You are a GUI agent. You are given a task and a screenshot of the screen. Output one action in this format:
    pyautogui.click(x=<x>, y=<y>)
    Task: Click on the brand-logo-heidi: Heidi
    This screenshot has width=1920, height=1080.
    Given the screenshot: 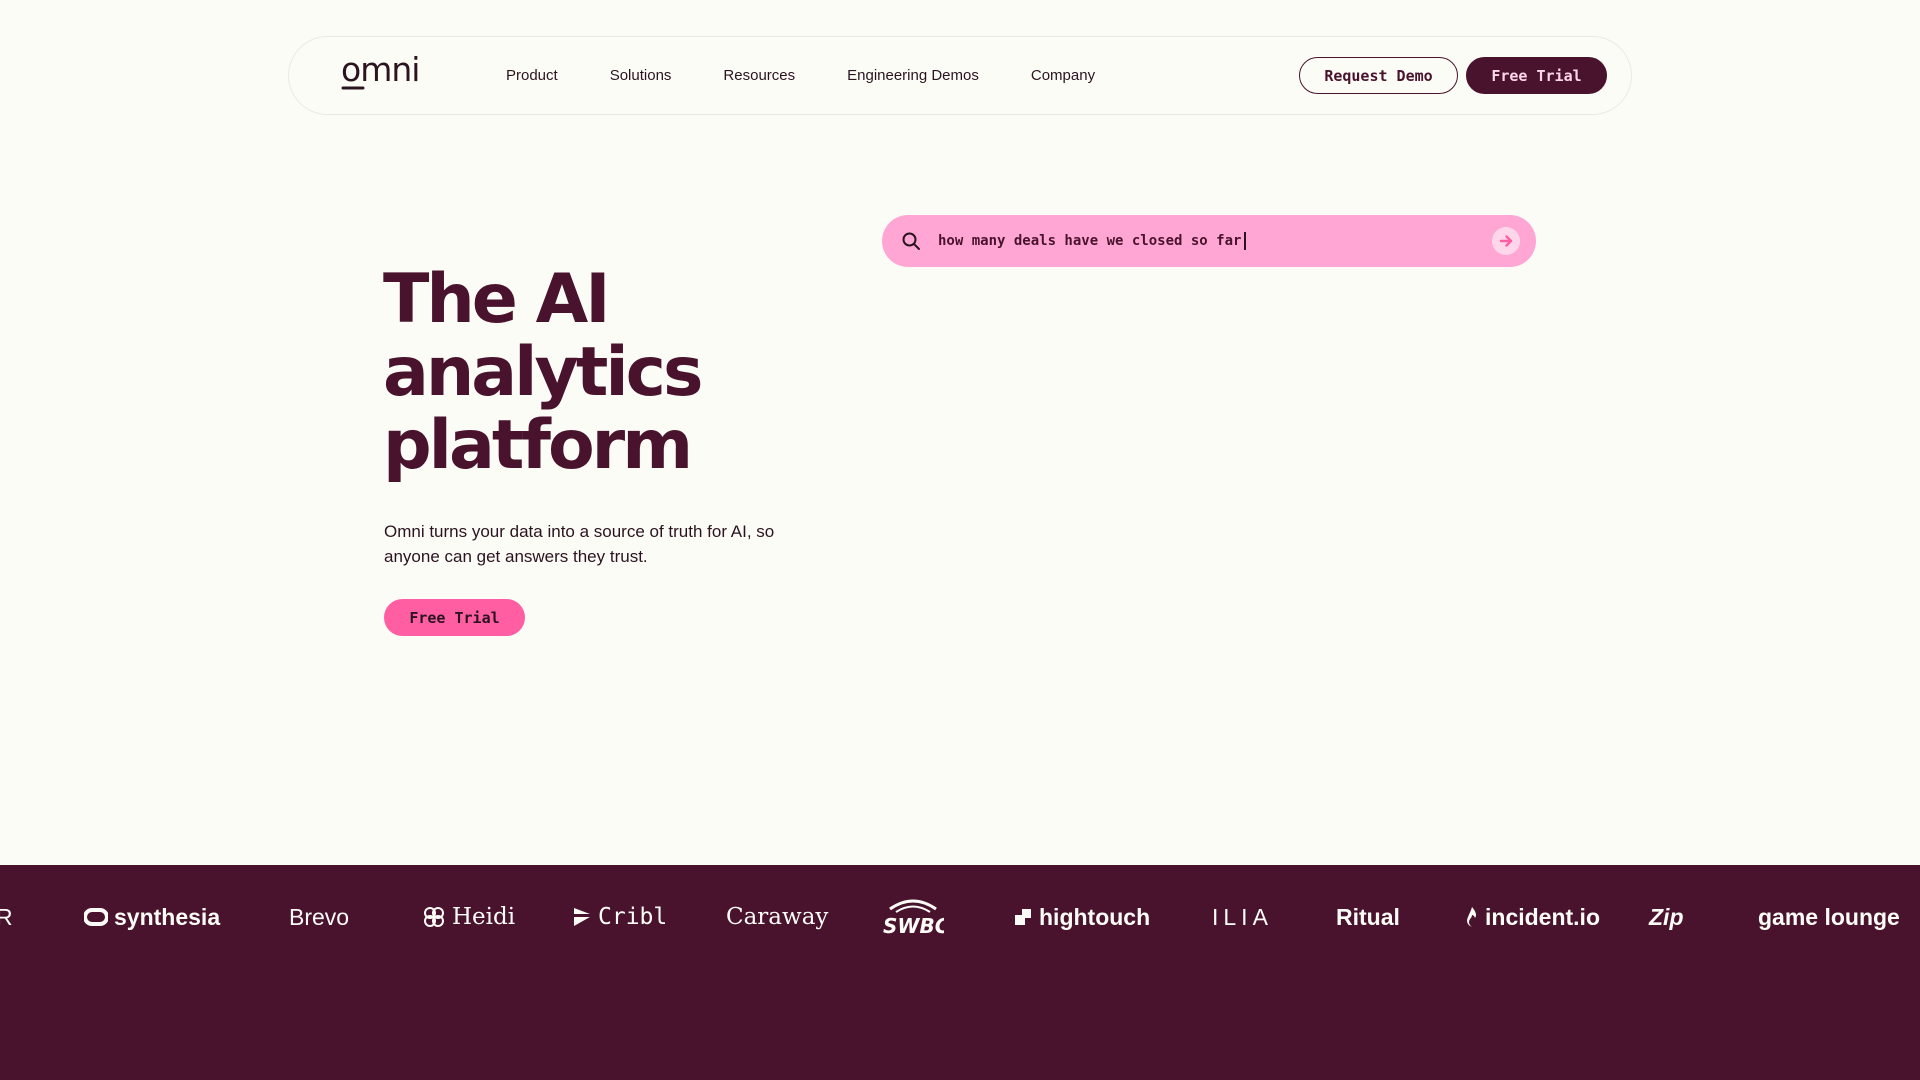 What is the action you would take?
    pyautogui.click(x=468, y=917)
    